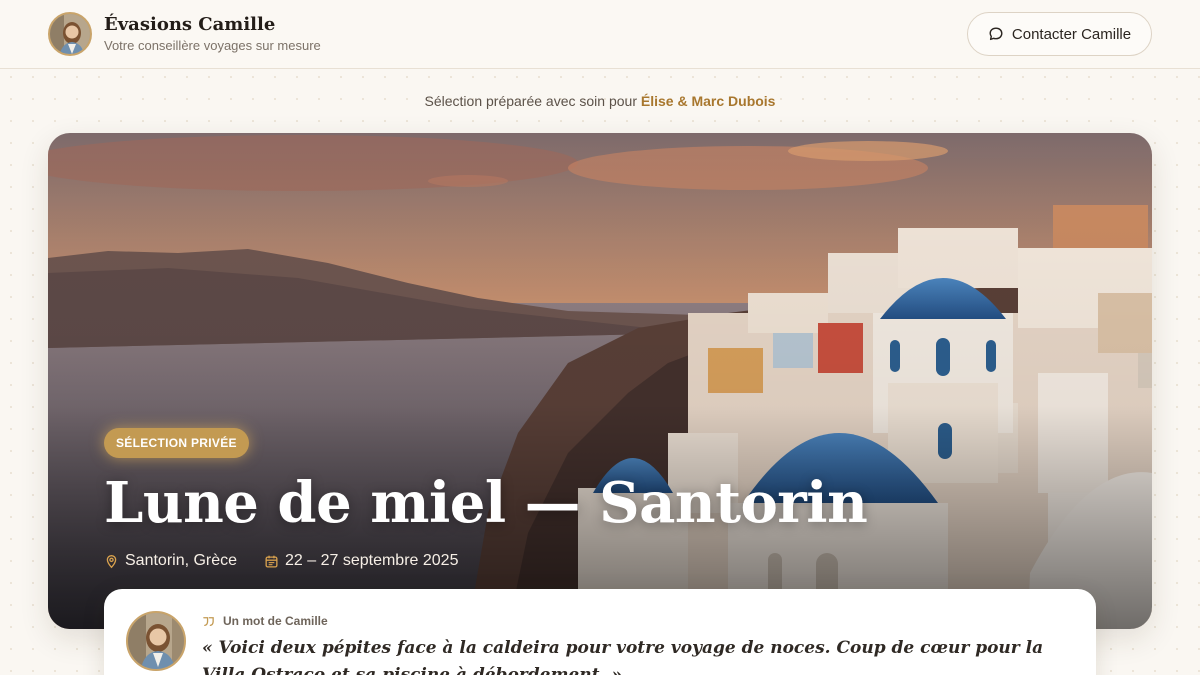  Describe the element at coordinates (532, 101) in the screenshot. I see `selection-prefix: Sélection préparée avec soin pour` at that location.